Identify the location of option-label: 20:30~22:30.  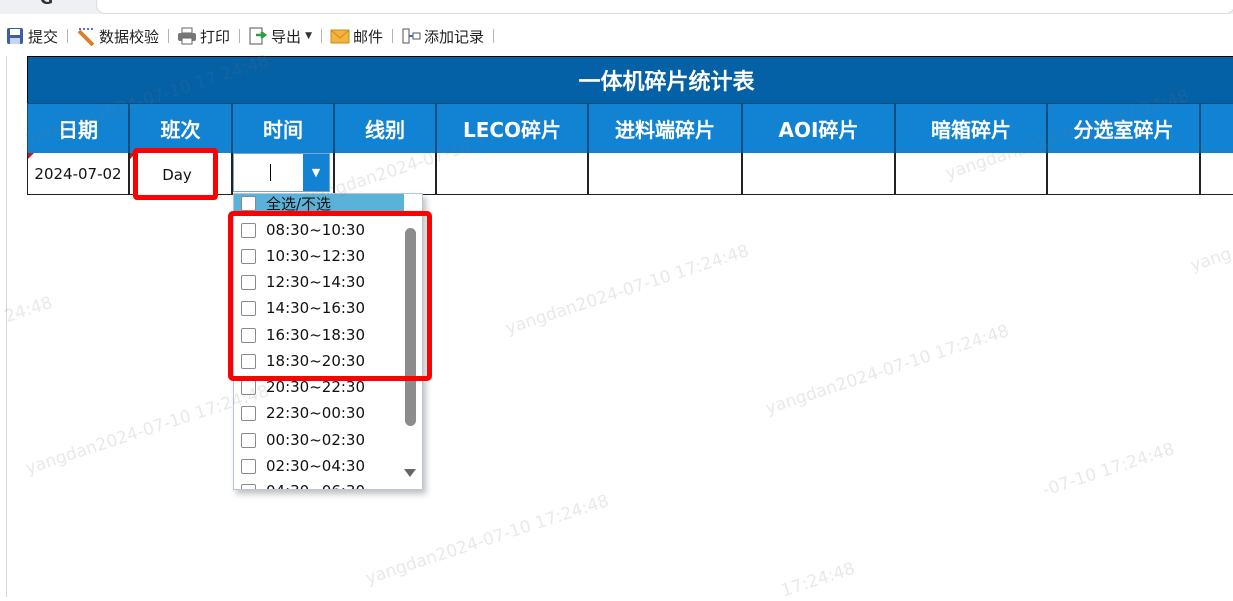
(316, 387).